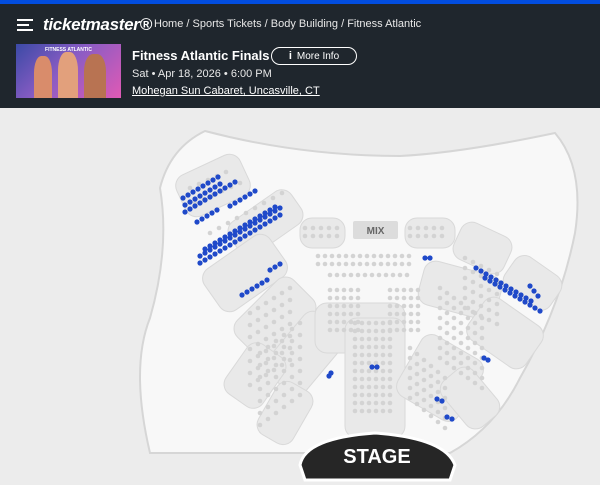  Describe the element at coordinates (97, 25) in the screenshot. I see `ticketmaster-logo: ticketmaster®` at that location.